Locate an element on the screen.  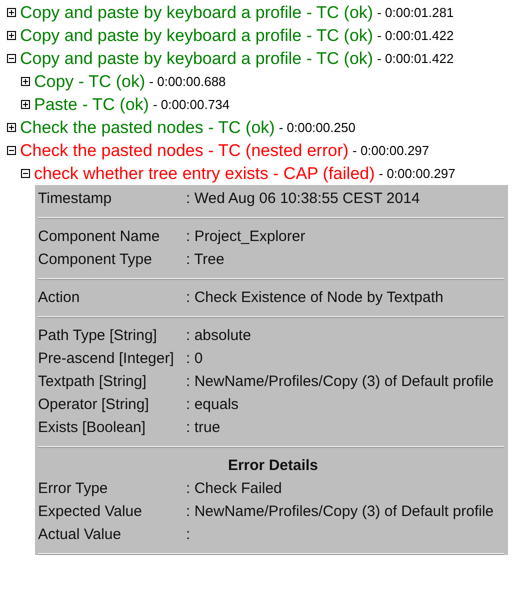
detail-value: : Check Existence of Node by Textpath is located at coordinates (315, 297).